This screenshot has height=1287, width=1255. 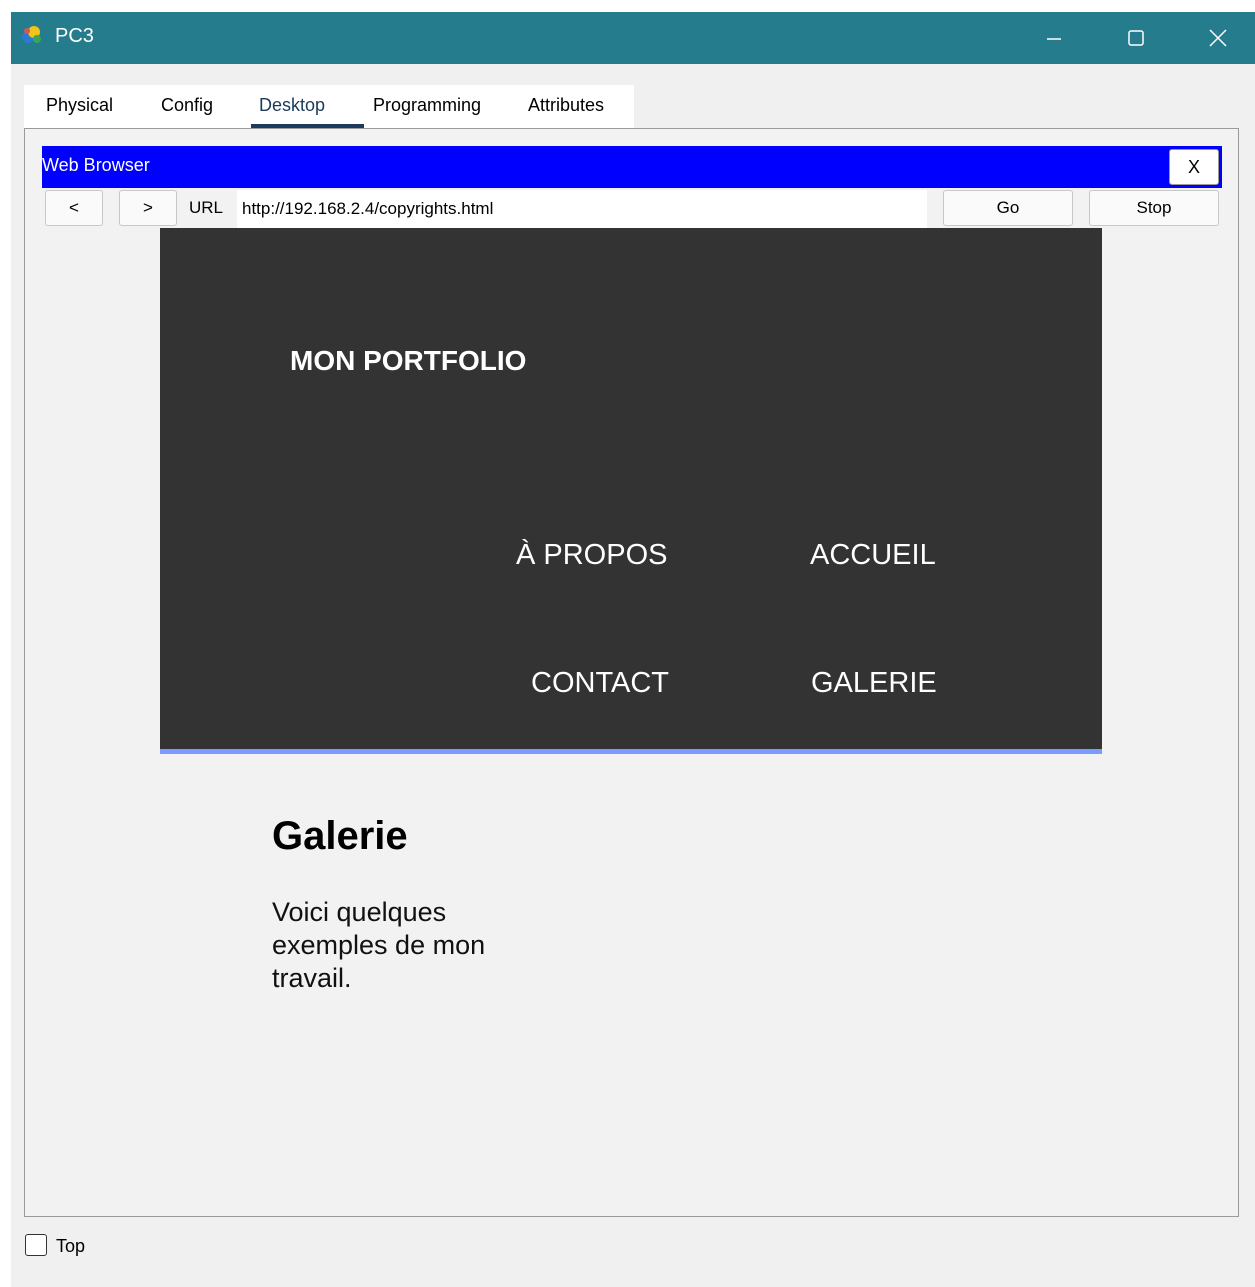 What do you see at coordinates (292, 105) in the screenshot?
I see `tab-desktop: Desktop` at bounding box center [292, 105].